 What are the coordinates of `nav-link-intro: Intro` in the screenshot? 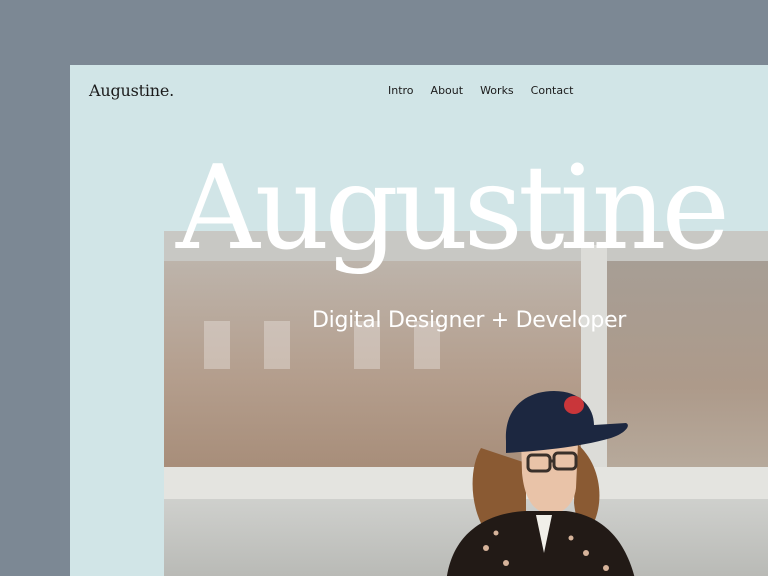 It's located at (401, 90).